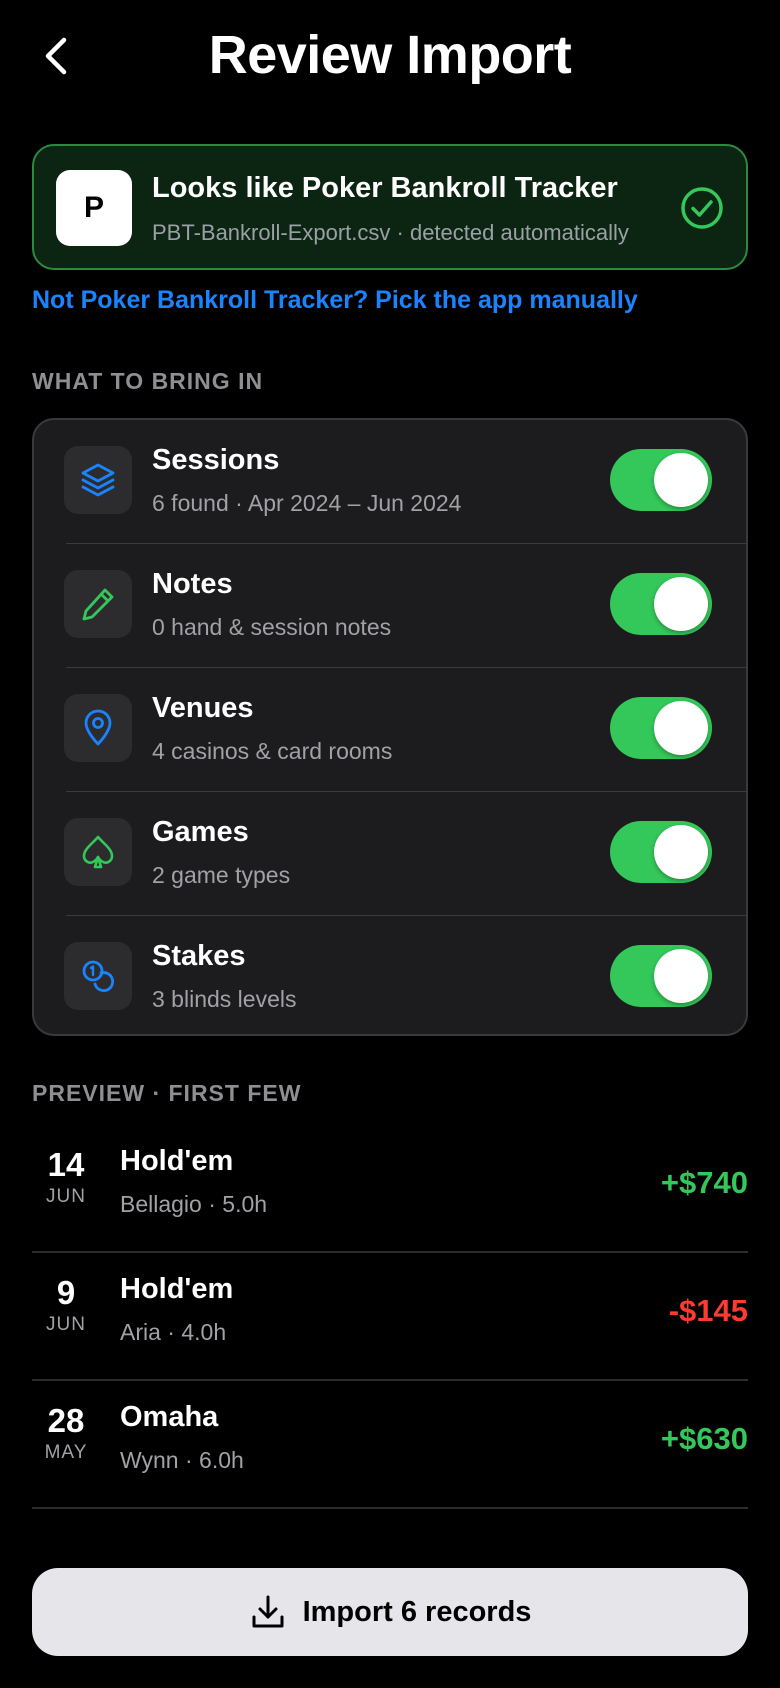  What do you see at coordinates (417, 1611) in the screenshot?
I see `import-button-label: Import 6 records` at bounding box center [417, 1611].